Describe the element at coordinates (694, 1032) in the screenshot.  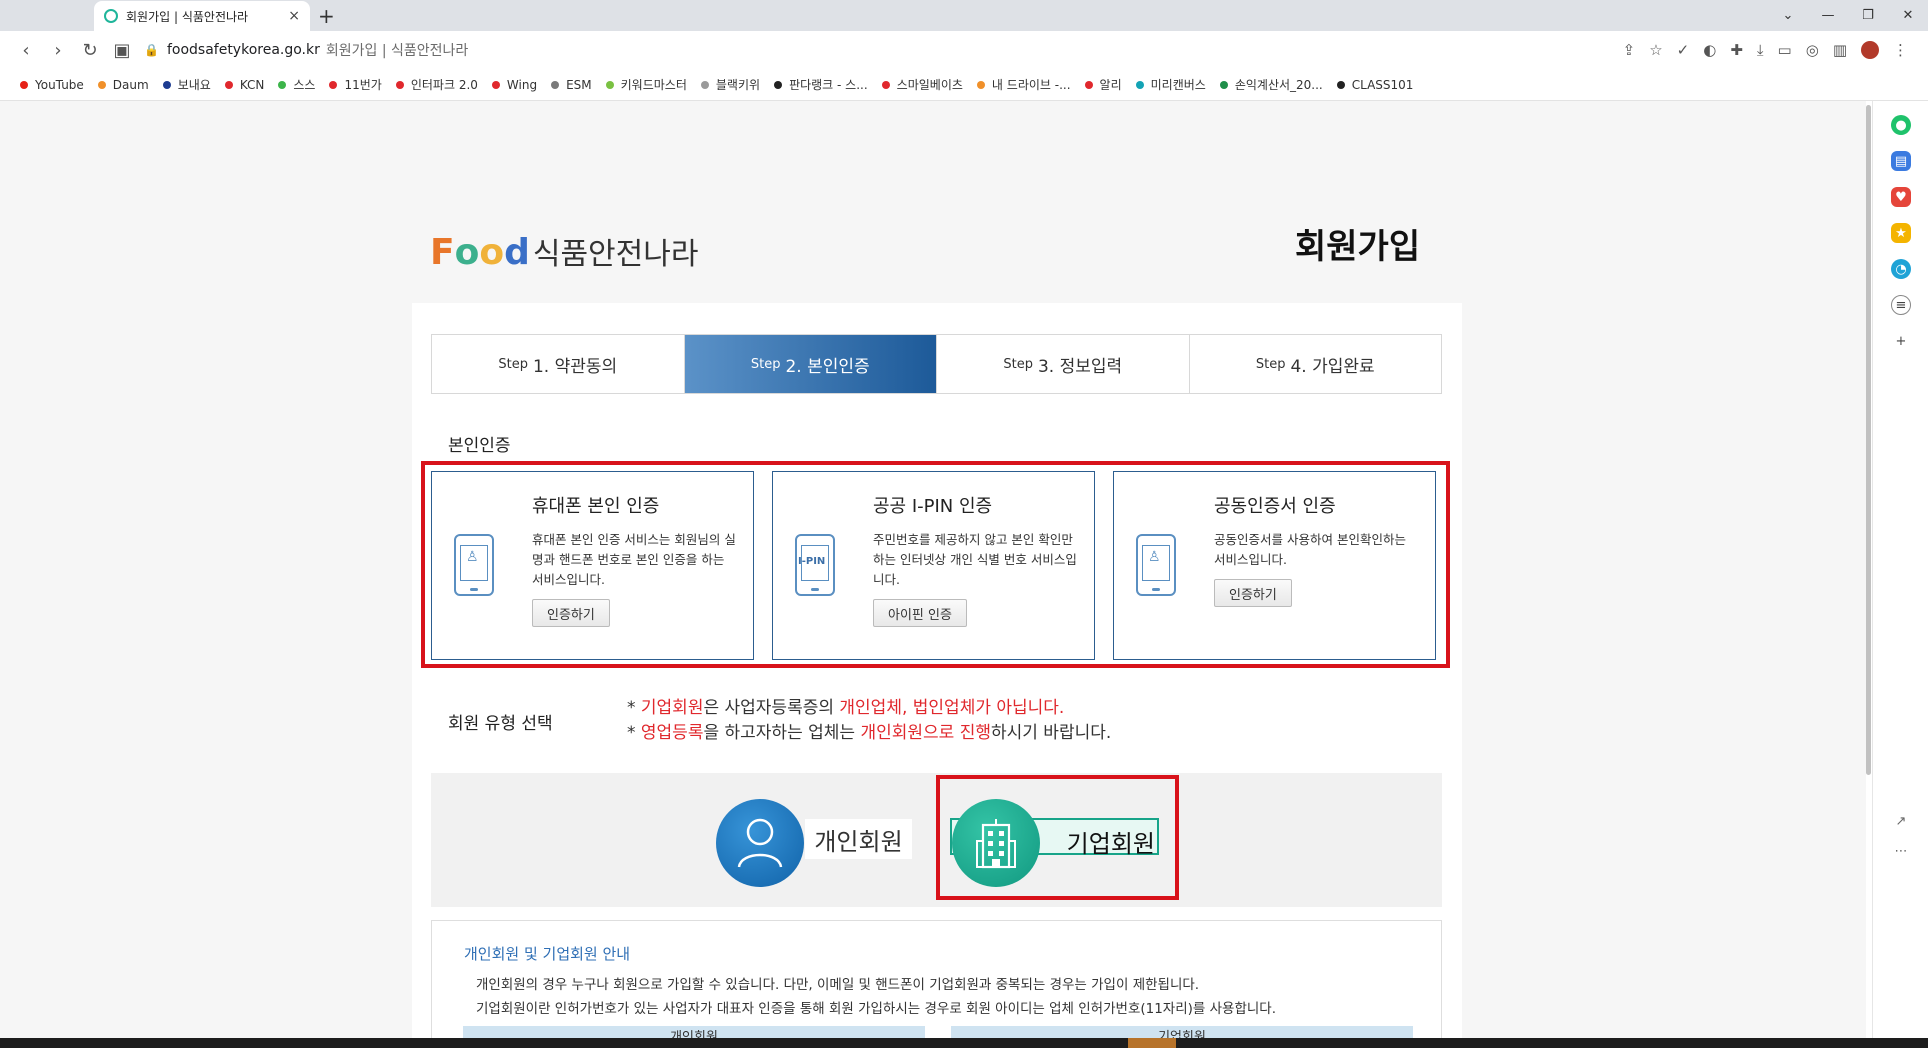
I see `info-tab-personal: 개인회원` at that location.